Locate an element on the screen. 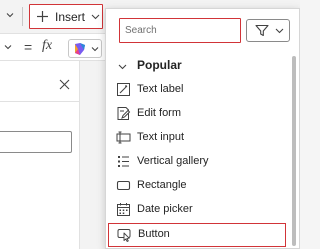  menu-item-label: Button is located at coordinates (154, 234).